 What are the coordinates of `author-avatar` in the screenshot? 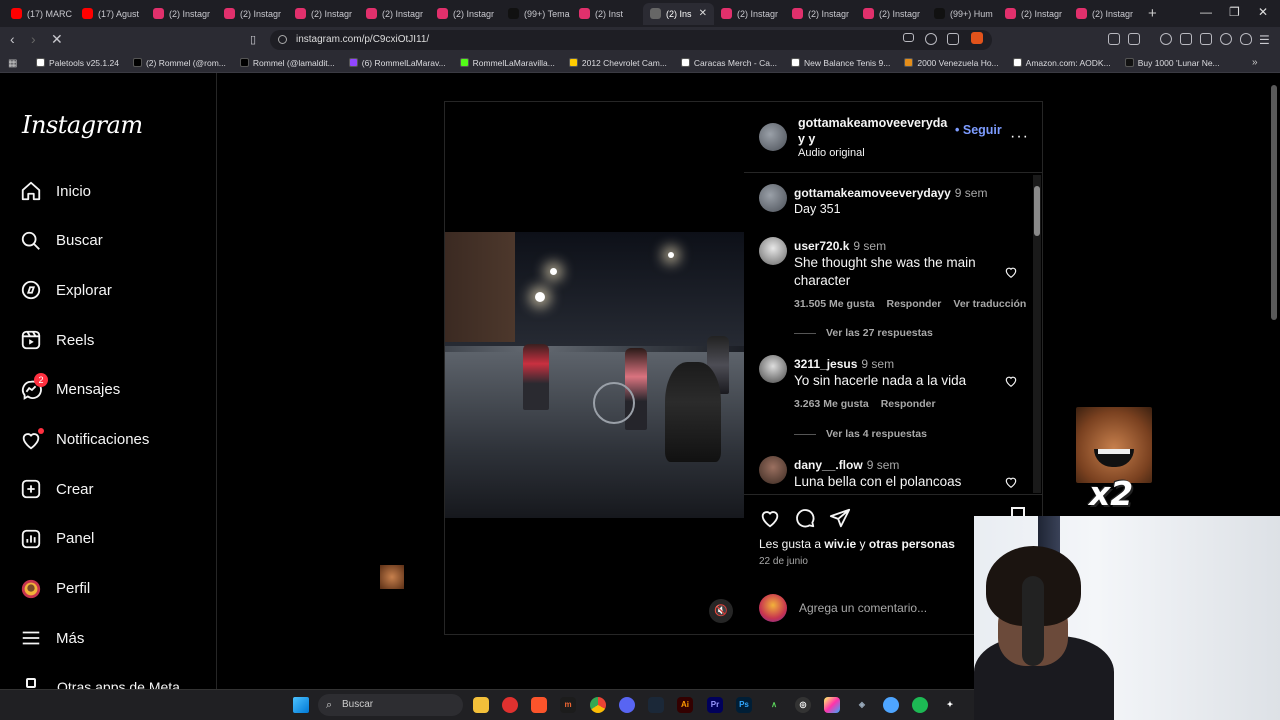 It's located at (773, 137).